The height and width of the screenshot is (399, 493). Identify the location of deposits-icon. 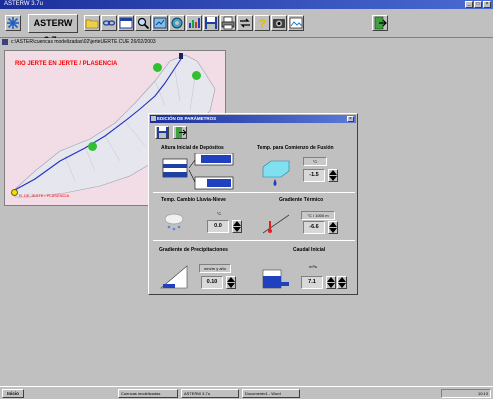
(198, 171).